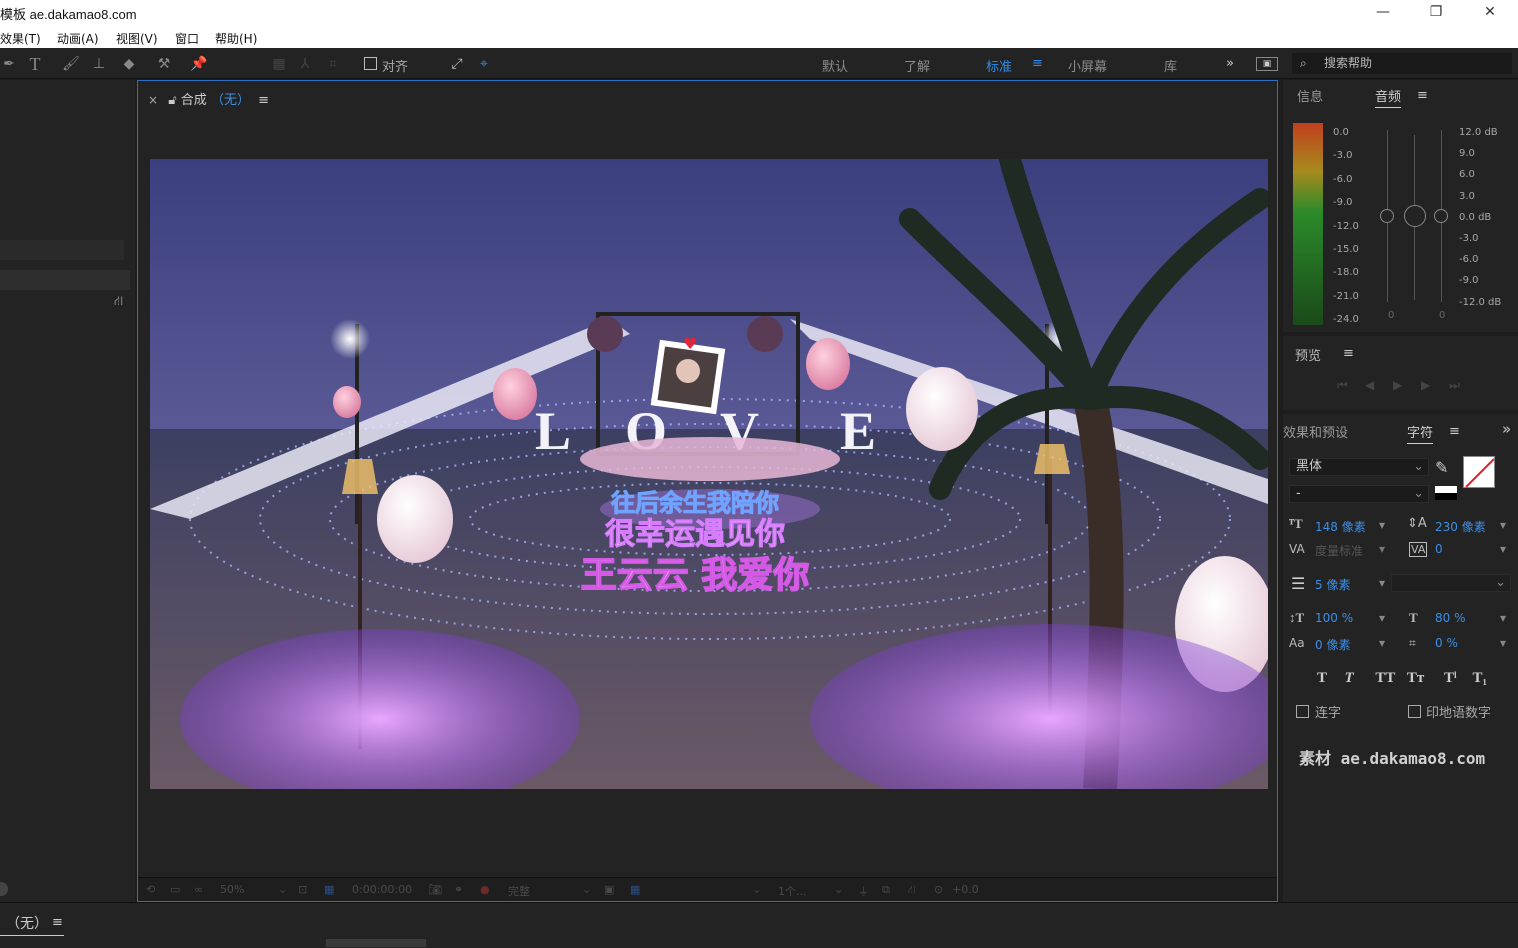  Describe the element at coordinates (62, 250) in the screenshot. I see `project-search-bar` at that location.